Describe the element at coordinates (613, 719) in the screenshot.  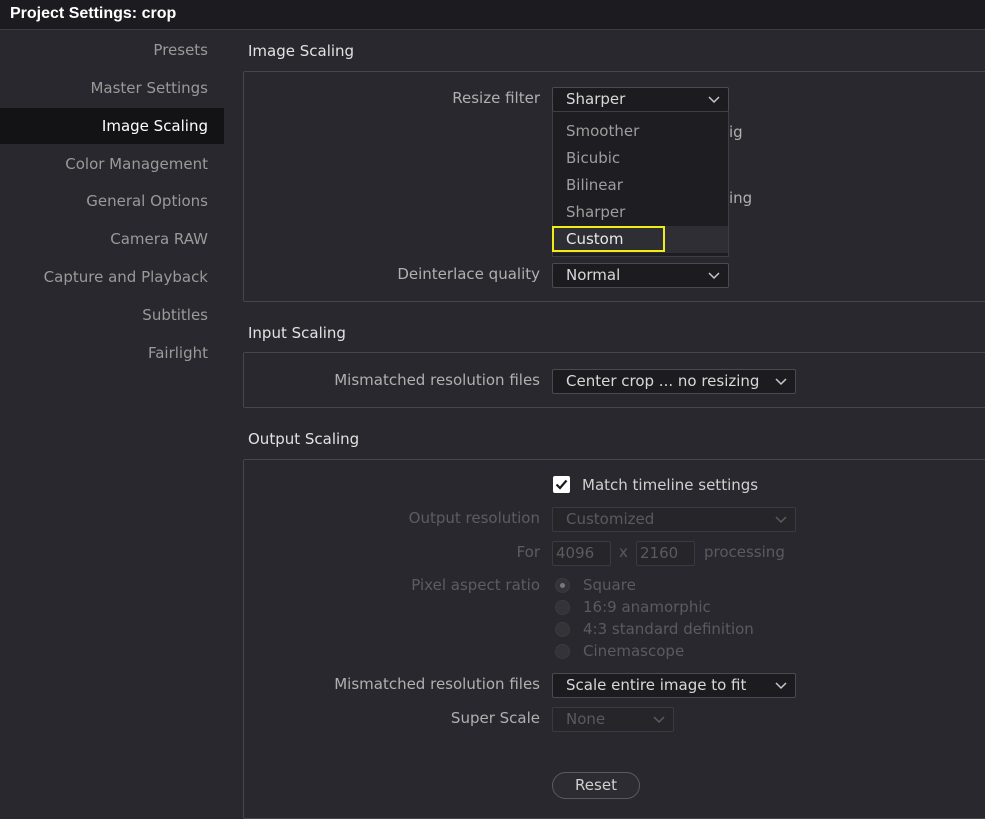
I see `super-scale-select: None` at that location.